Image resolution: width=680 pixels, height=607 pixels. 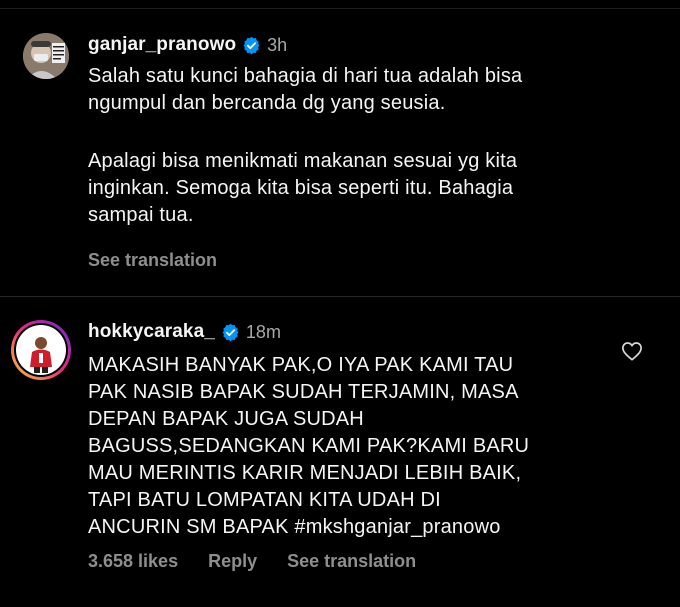 I want to click on comment-line: MAU MERINTIS KARIR MENJADI LEBIH BAIK,, so click(x=305, y=473).